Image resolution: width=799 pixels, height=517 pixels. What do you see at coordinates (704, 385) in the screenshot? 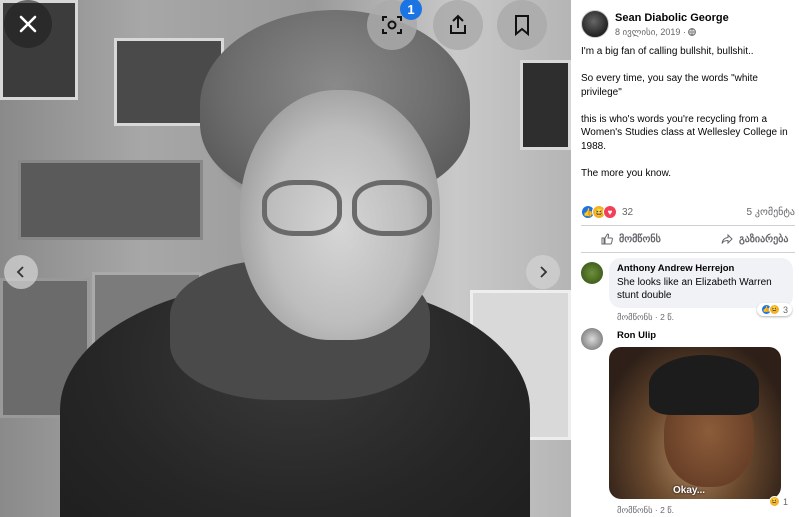
I see `gif-hat` at bounding box center [704, 385].